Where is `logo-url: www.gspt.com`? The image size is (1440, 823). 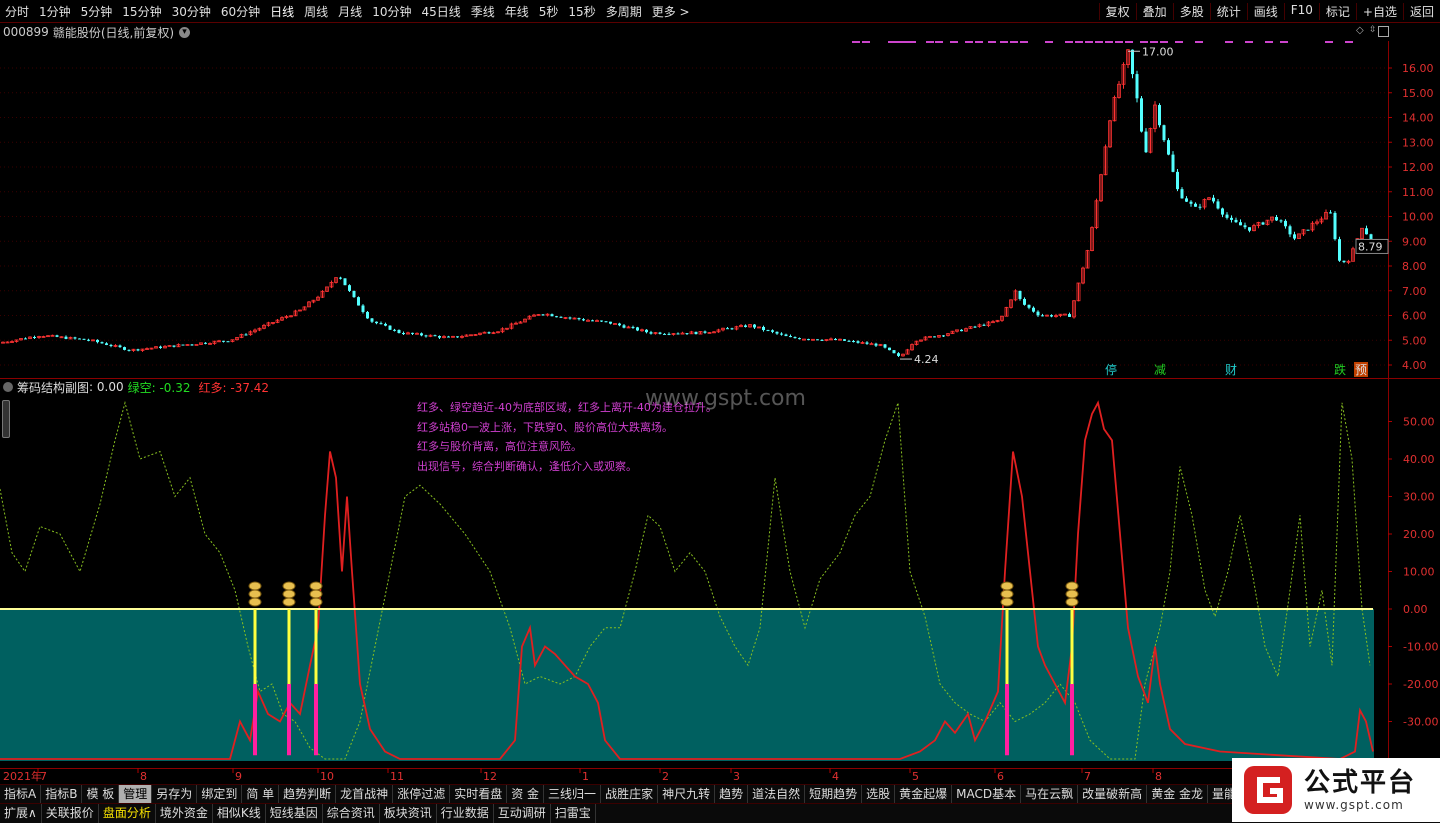 logo-url: www.gspt.com is located at coordinates (1354, 805).